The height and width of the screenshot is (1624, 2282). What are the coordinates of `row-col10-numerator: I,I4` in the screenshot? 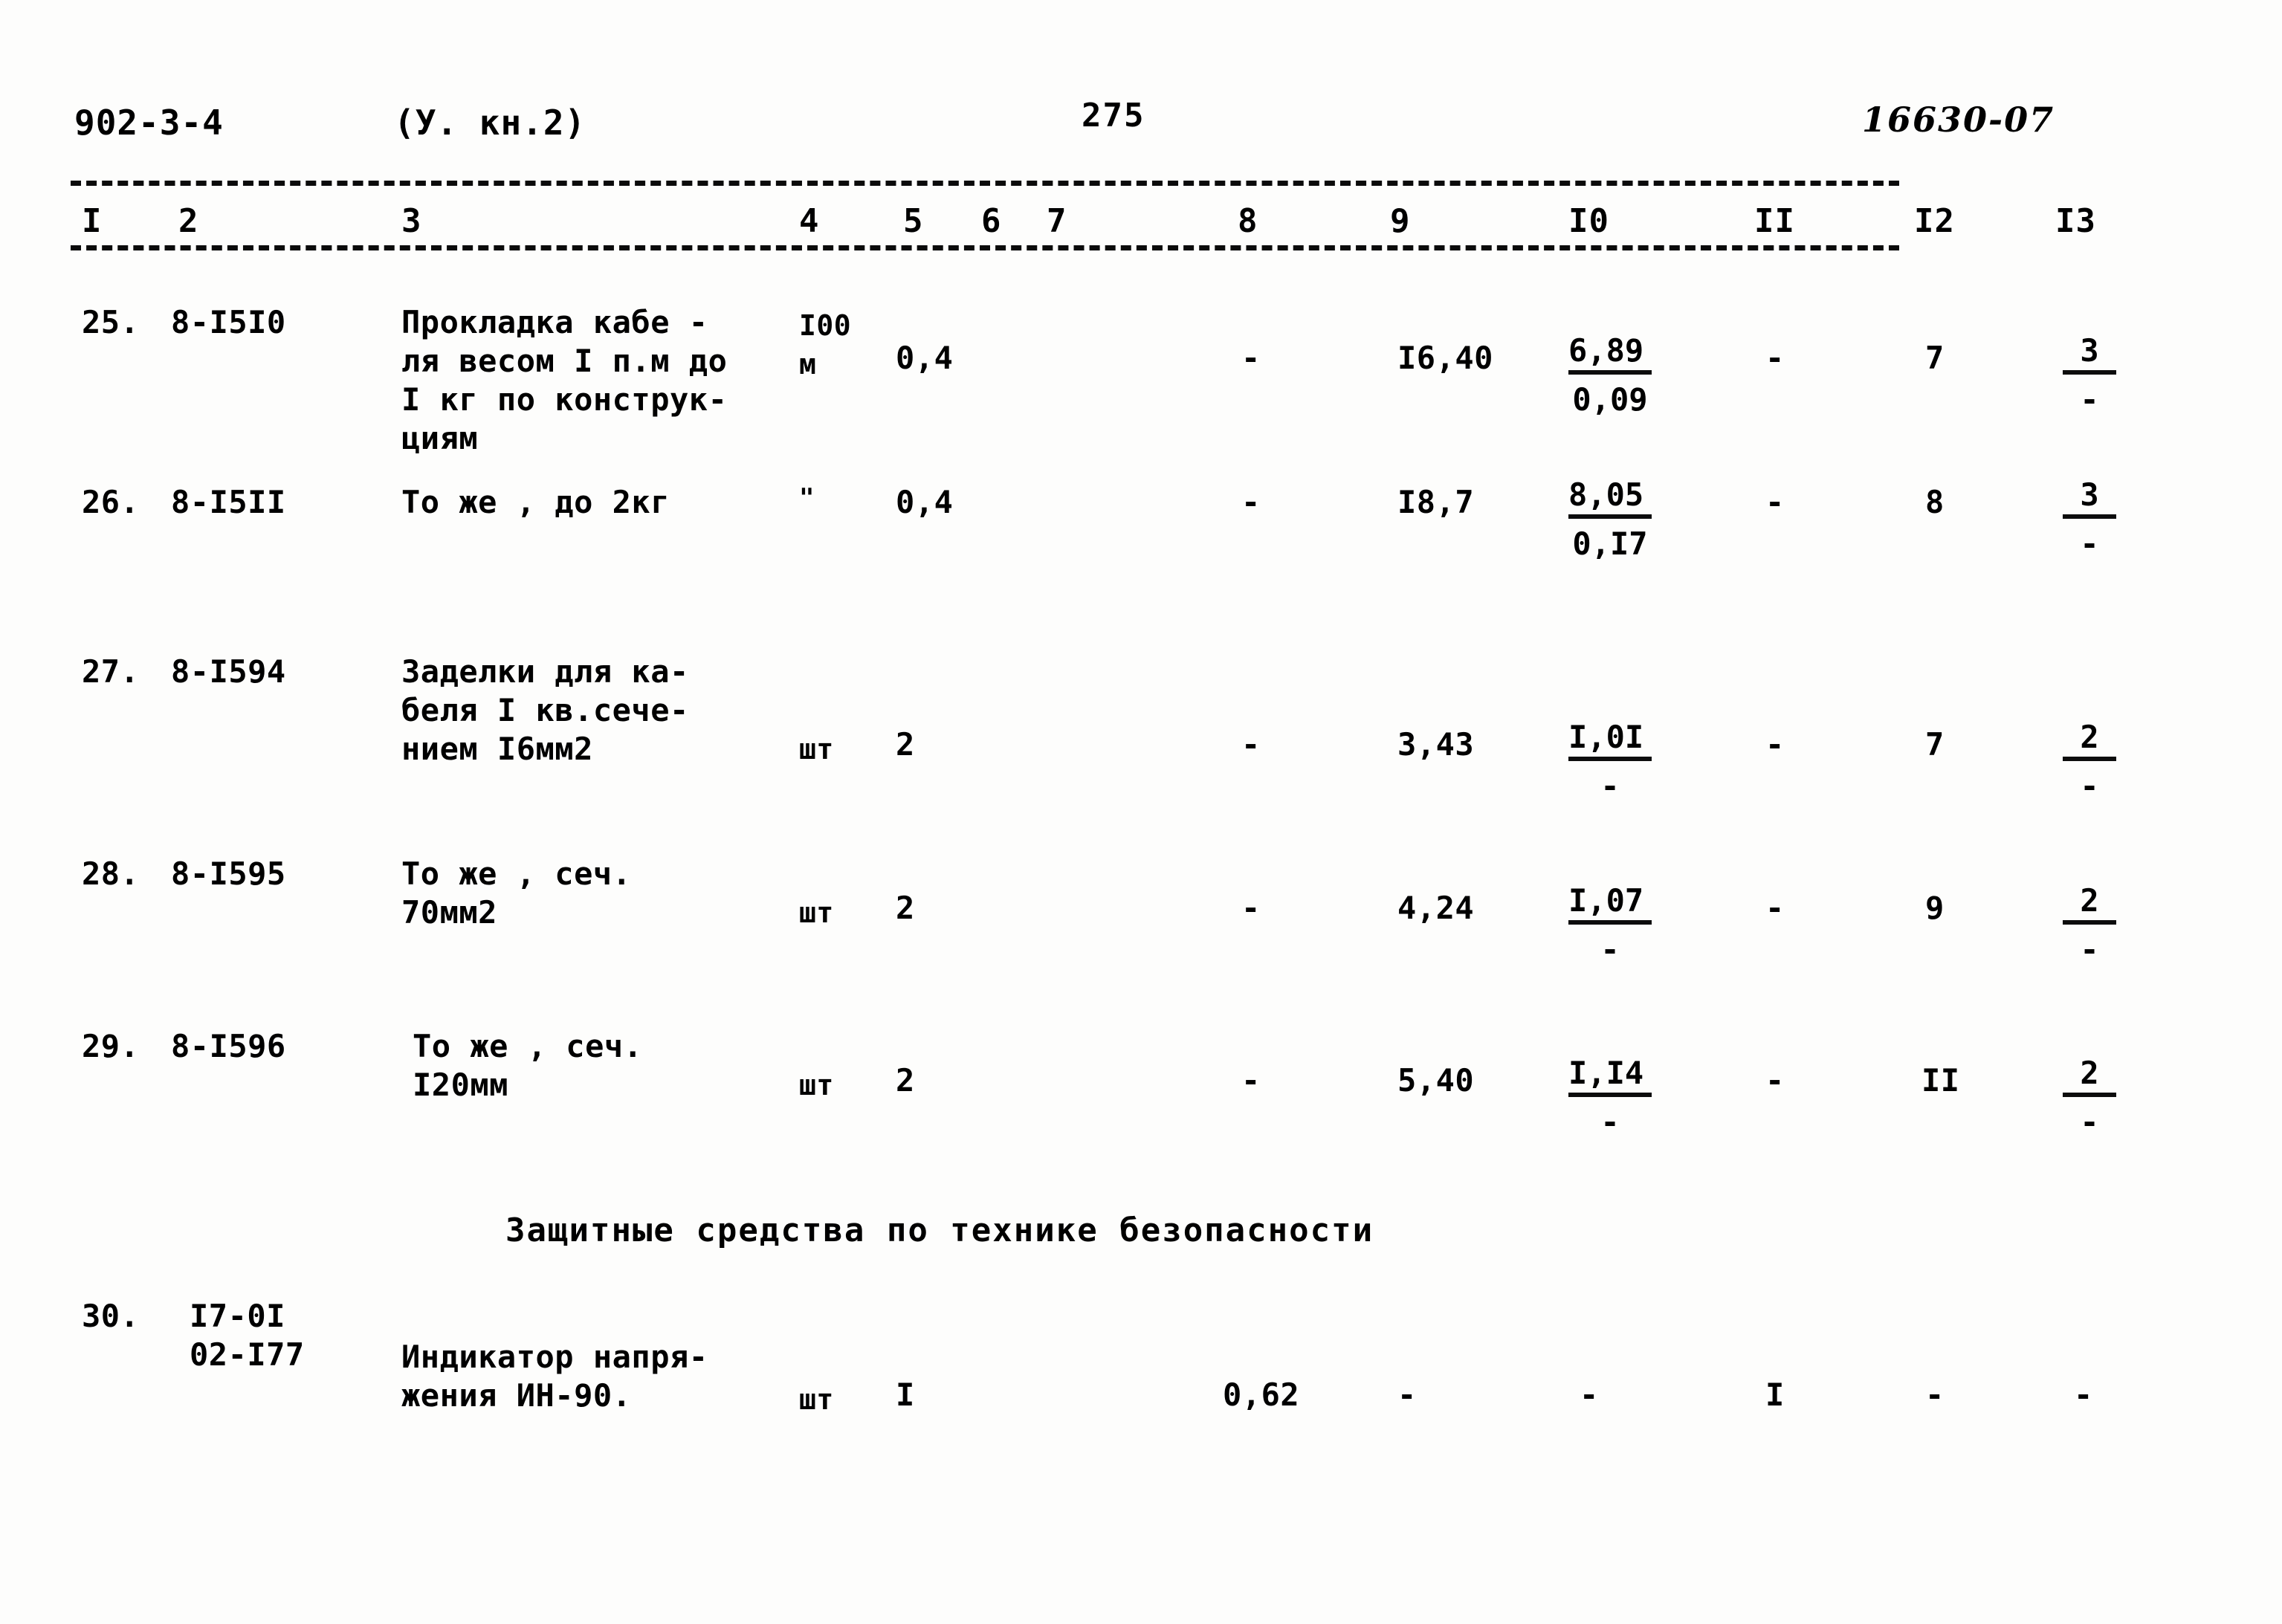 It's located at (1610, 1076).